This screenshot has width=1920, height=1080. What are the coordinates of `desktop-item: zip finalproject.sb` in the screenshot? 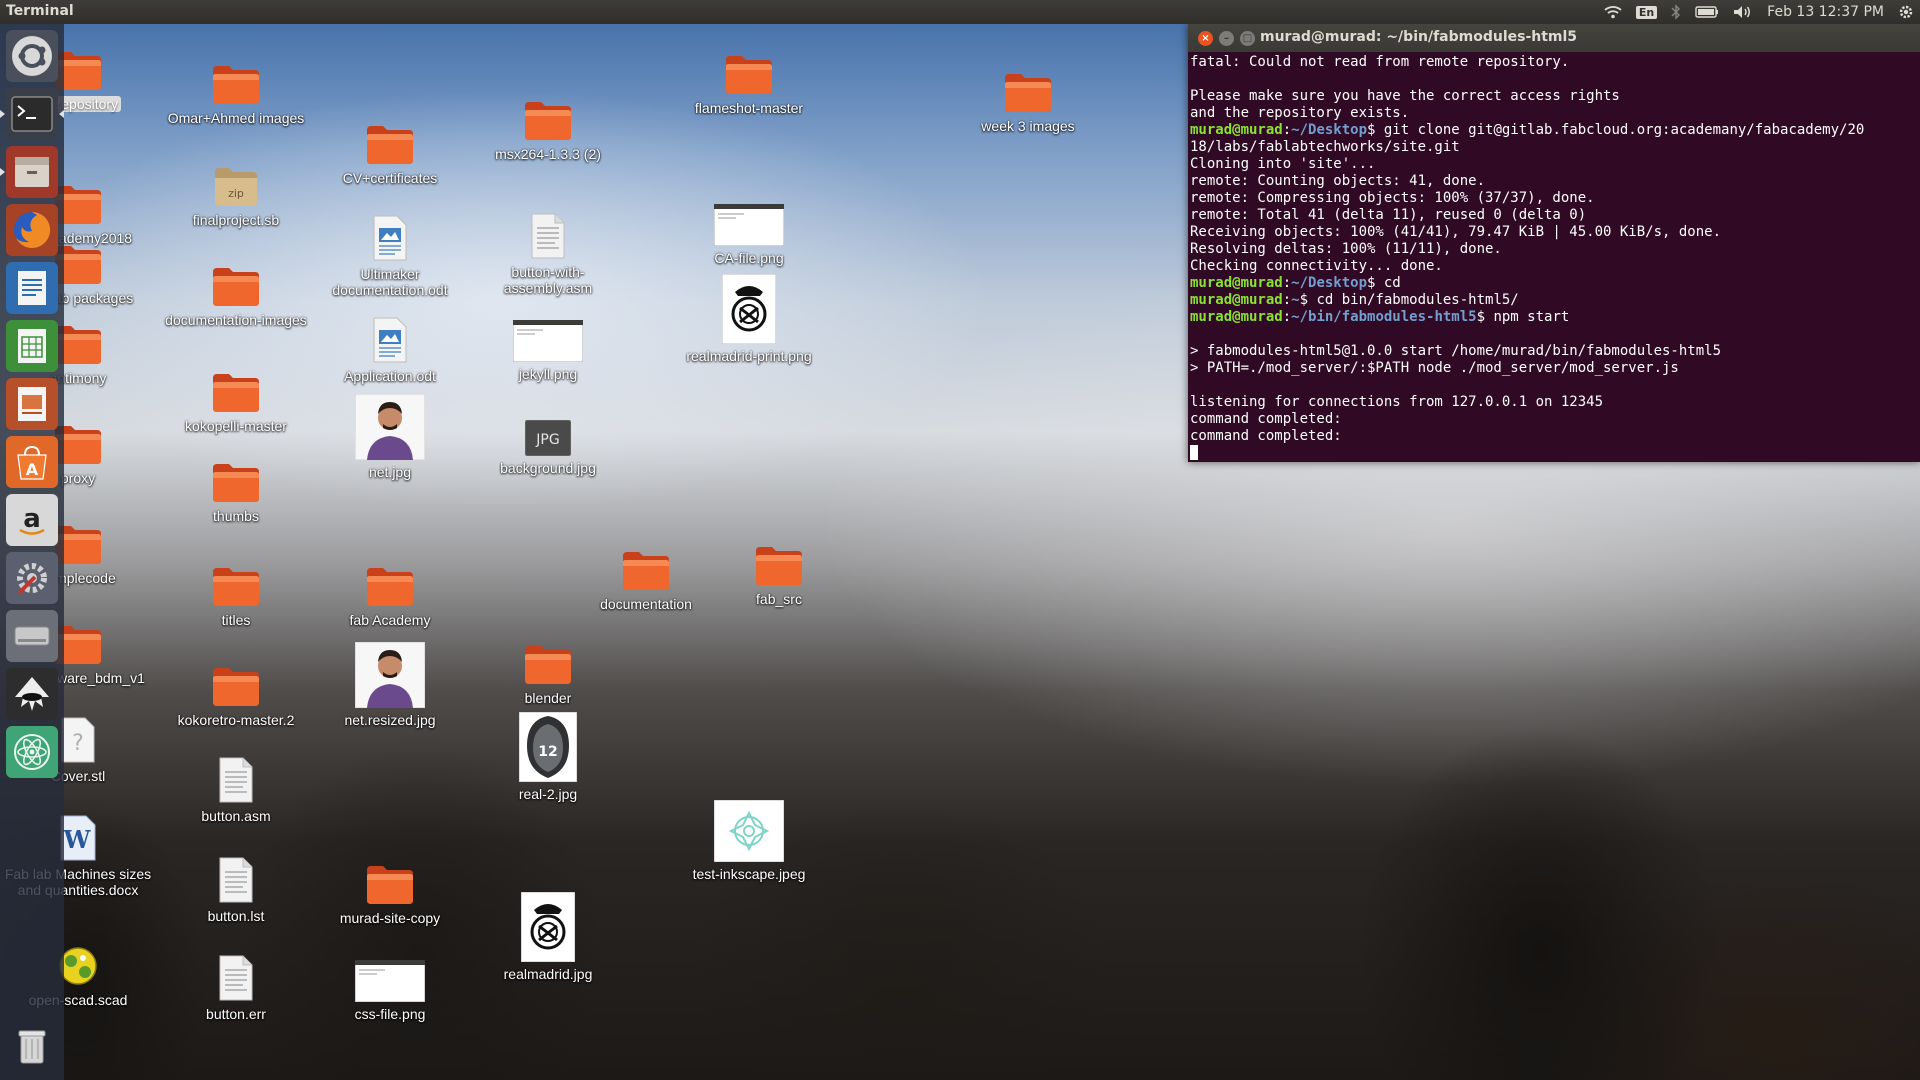 It's located at (236, 190).